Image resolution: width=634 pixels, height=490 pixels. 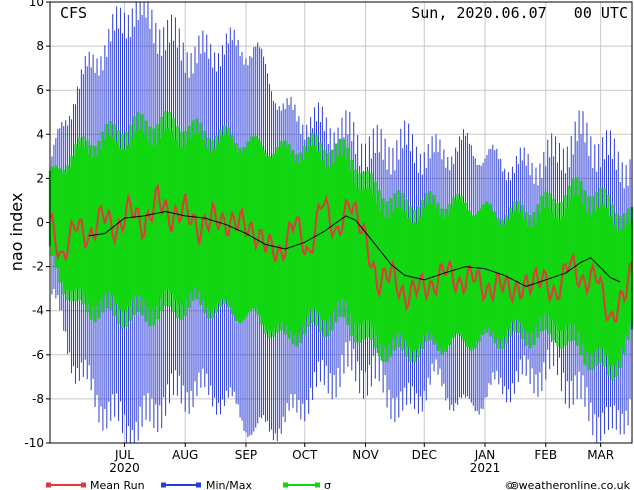 I want to click on y-tick-label: -10, so click(x=34, y=443).